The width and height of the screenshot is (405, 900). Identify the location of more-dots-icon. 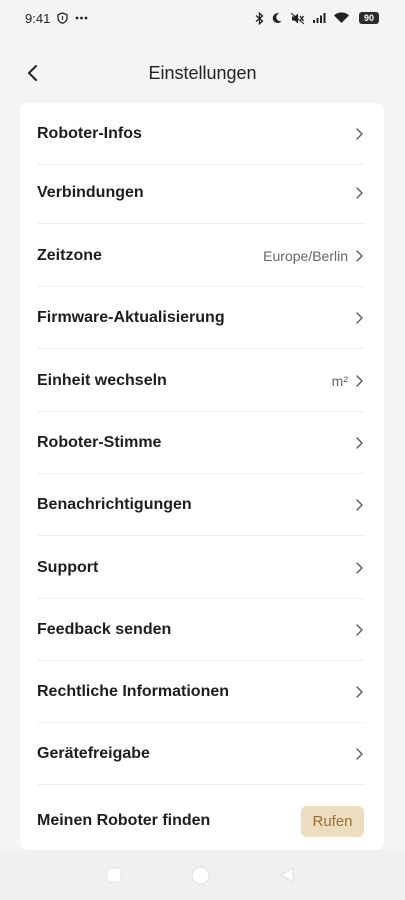
(81, 18).